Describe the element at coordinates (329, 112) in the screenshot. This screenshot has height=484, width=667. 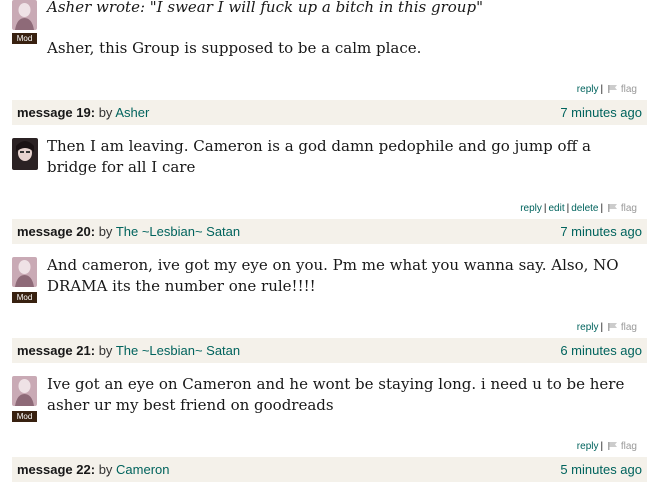
I see `message-header: message 19: by Asher 7 minutes ago` at that location.